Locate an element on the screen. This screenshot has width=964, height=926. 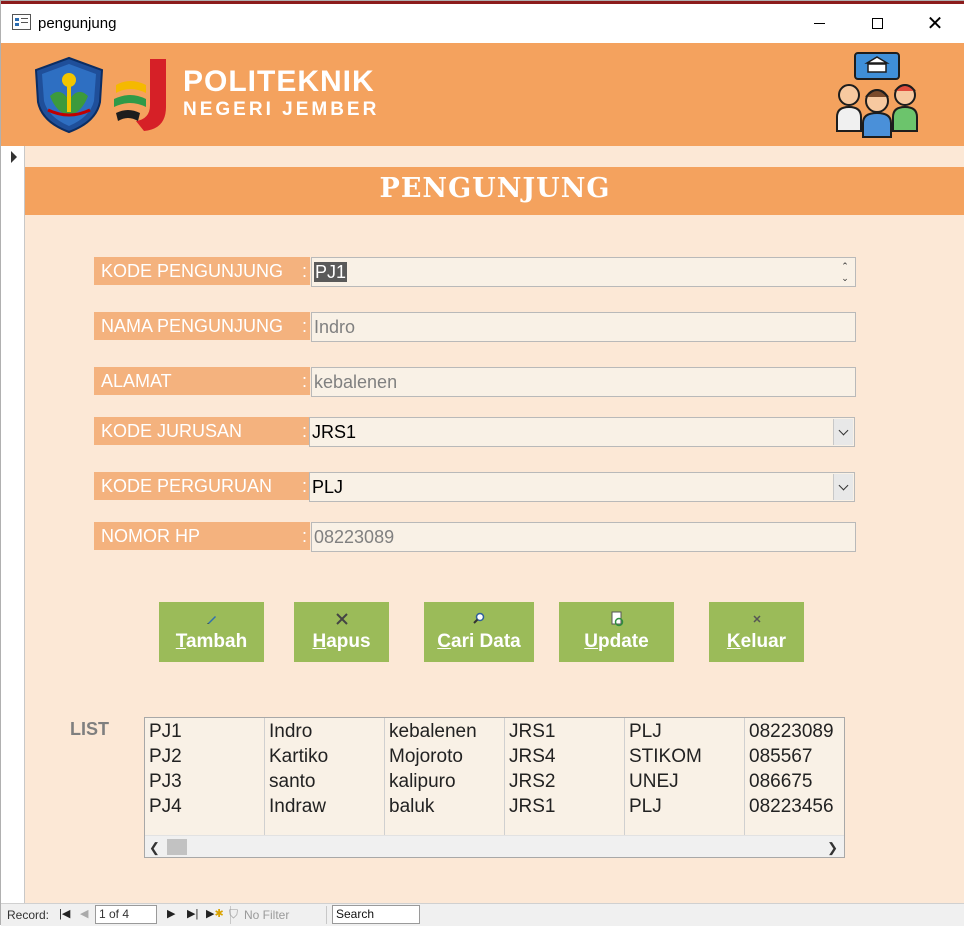
kode-pengunjung-input: PJ1 ⌃ ⌄ is located at coordinates (583, 272).